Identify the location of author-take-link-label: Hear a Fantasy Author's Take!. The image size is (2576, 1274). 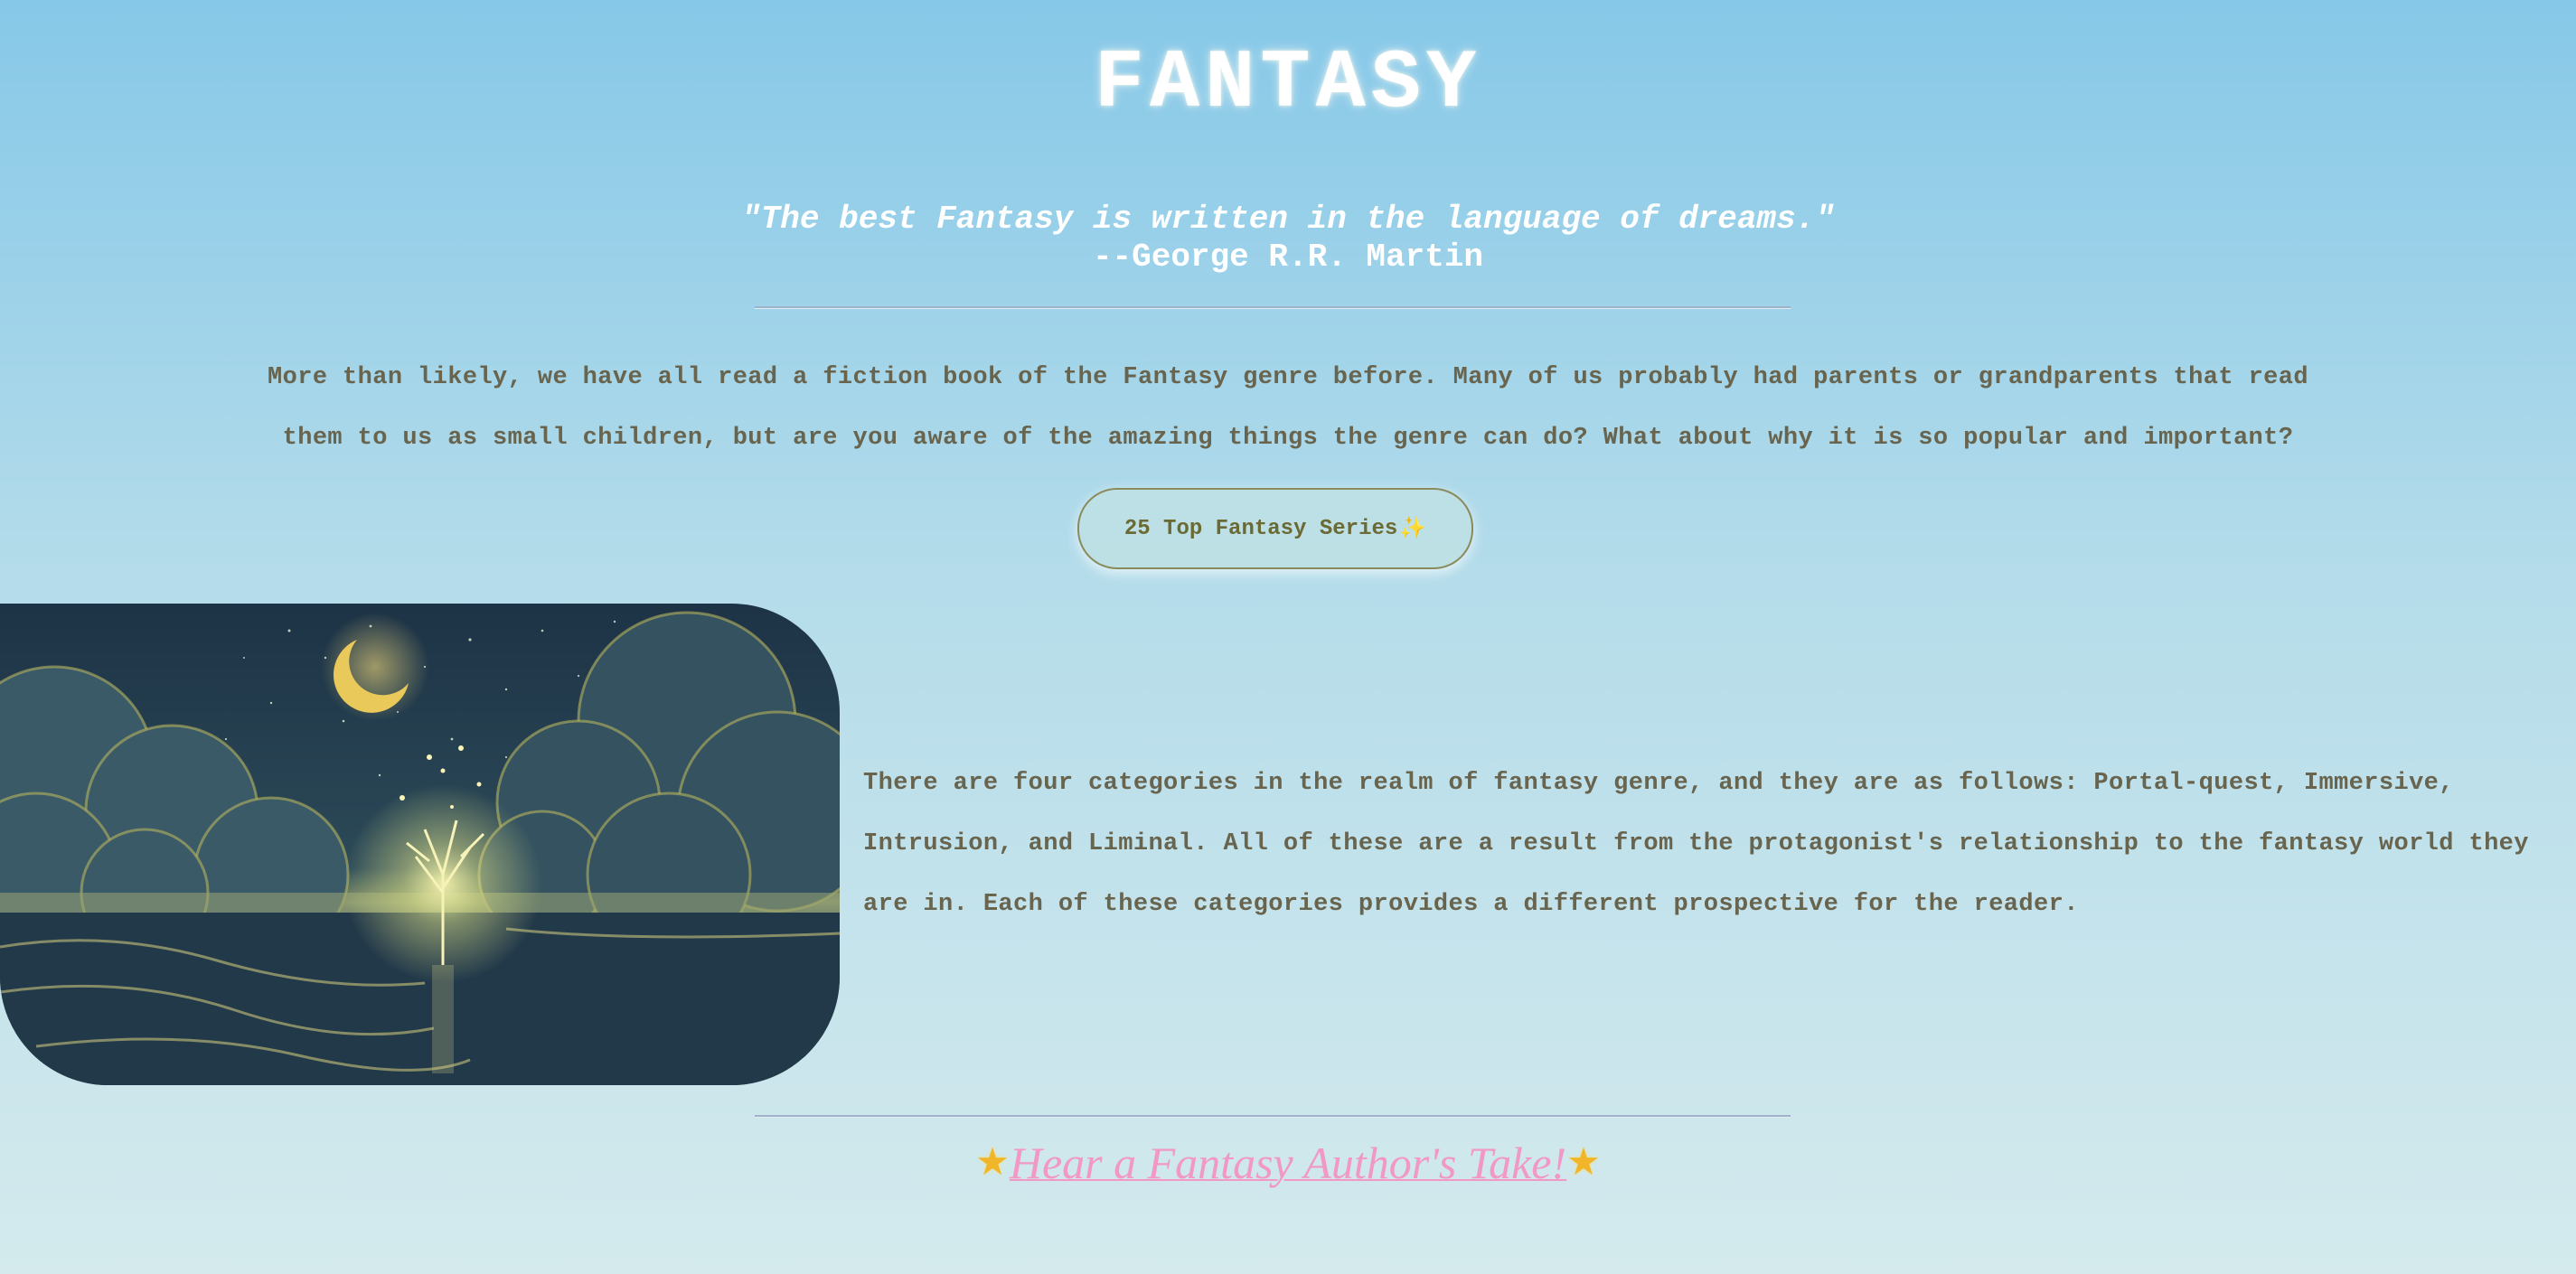
(1288, 1163).